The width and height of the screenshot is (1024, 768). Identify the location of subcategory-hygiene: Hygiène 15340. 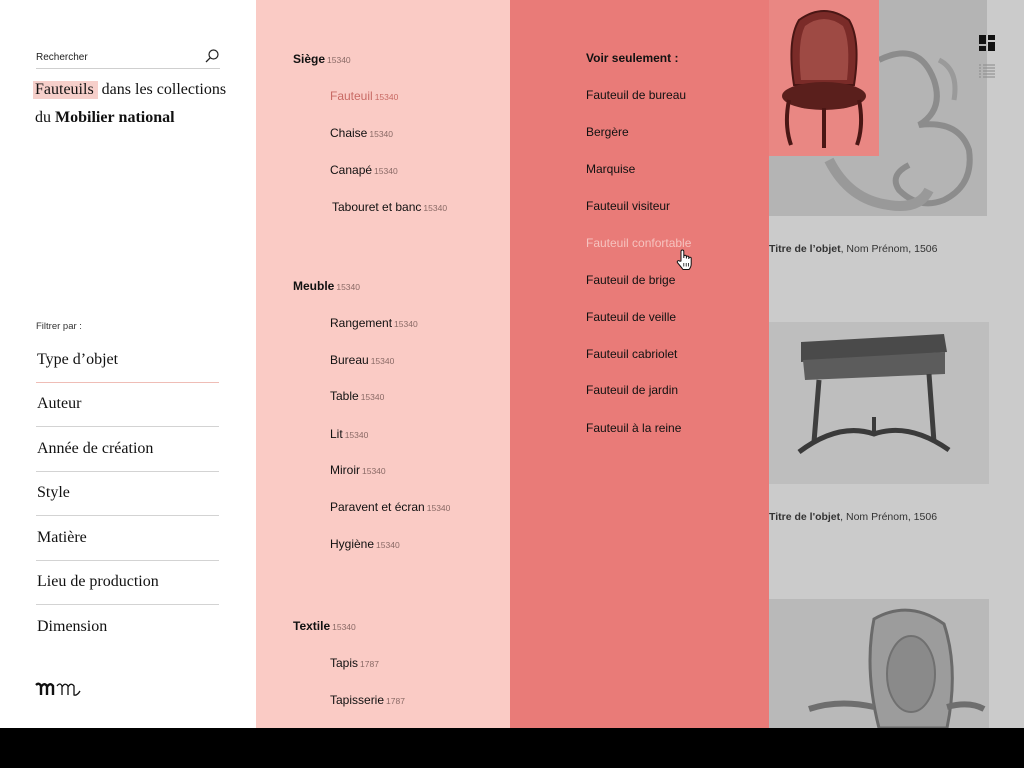
(365, 544).